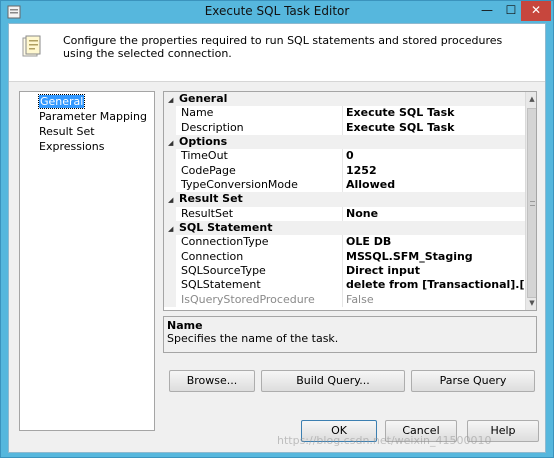 The image size is (554, 458). I want to click on nav-item-result-set: Result Set, so click(87, 131).